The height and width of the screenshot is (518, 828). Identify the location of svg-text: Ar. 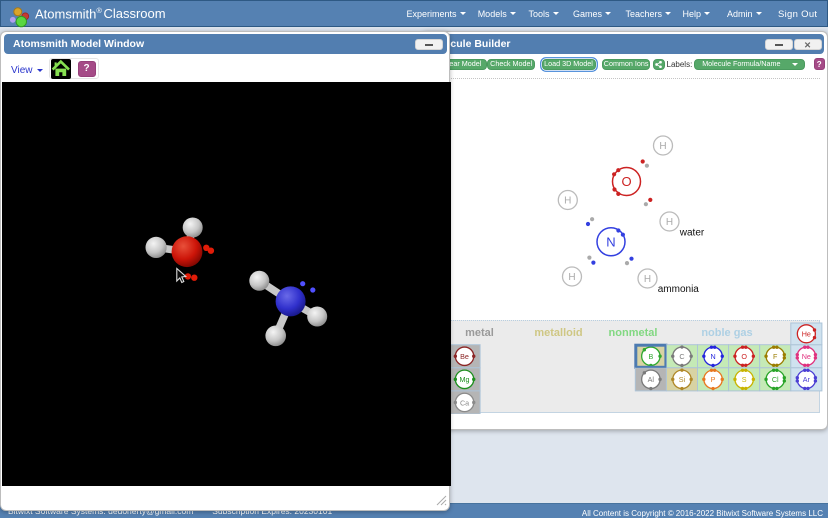
(807, 379).